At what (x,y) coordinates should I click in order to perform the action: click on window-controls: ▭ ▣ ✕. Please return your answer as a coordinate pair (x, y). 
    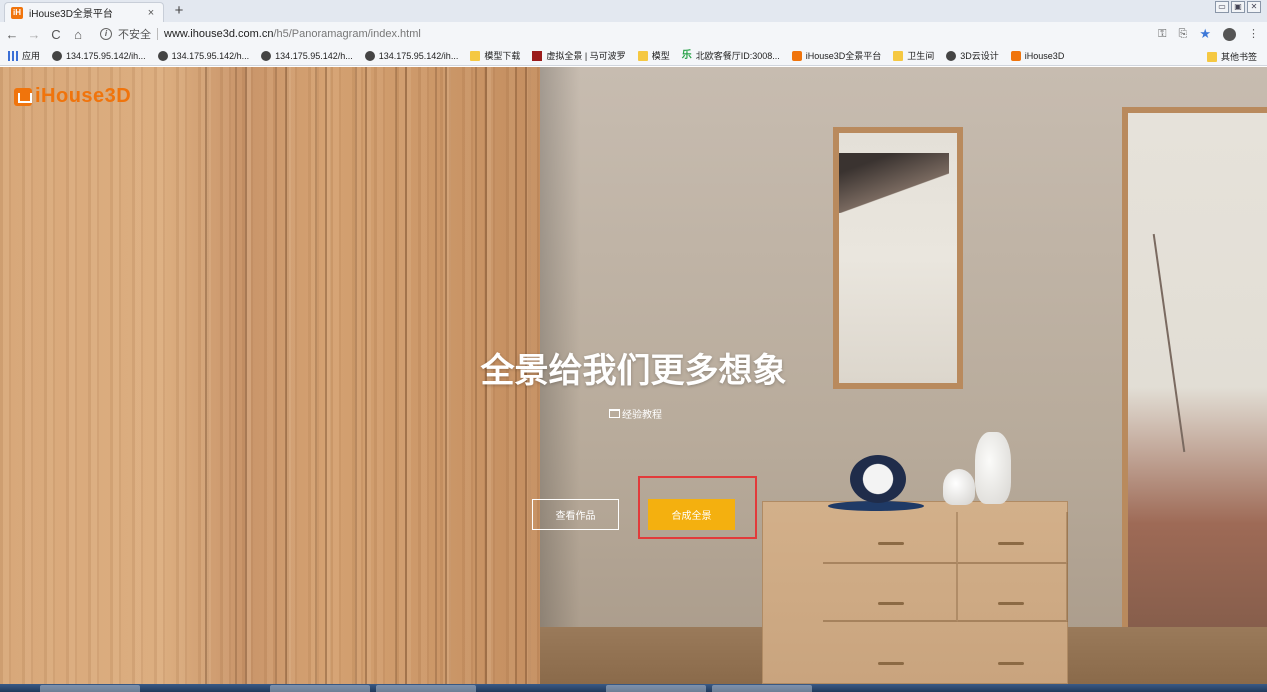
    Looking at the image, I should click on (1238, 7).